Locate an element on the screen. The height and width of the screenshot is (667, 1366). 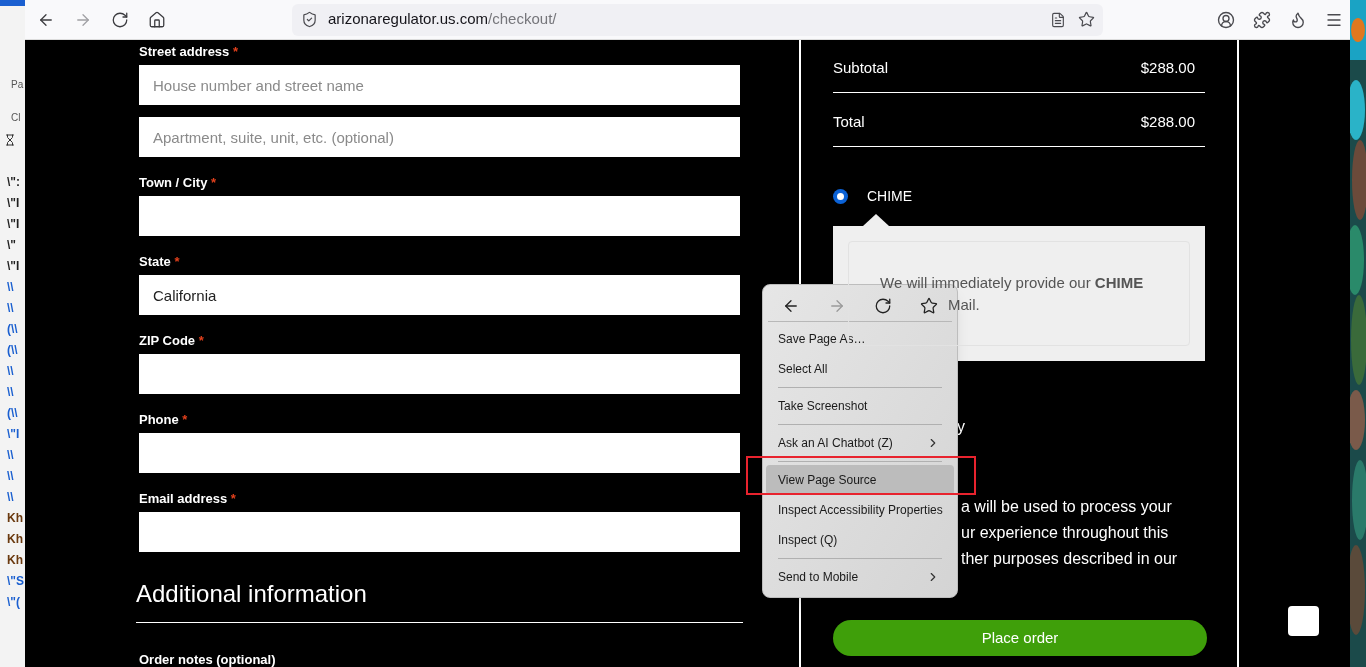
field-label: Order notes (optional) is located at coordinates (208, 659).